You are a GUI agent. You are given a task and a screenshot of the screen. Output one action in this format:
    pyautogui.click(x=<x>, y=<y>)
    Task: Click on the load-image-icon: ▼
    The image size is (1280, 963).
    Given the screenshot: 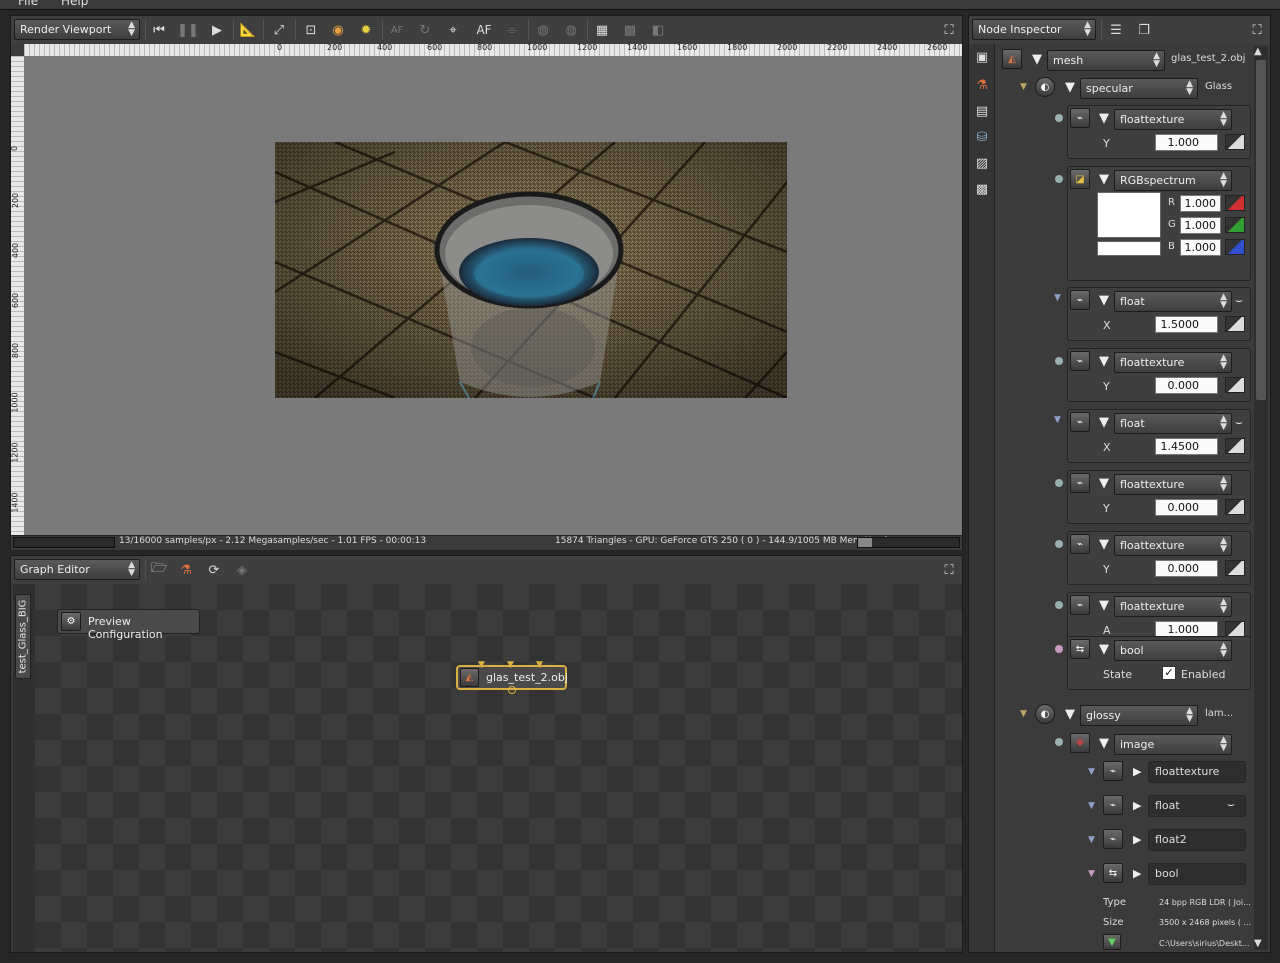 What is the action you would take?
    pyautogui.click(x=1112, y=942)
    